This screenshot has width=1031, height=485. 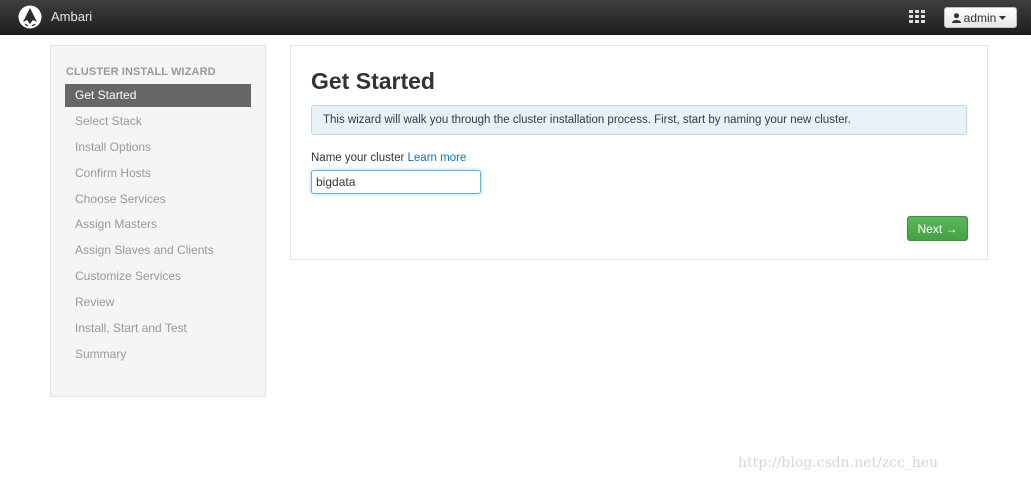 What do you see at coordinates (158, 95) in the screenshot?
I see `wizard-step-get-started: Get Started` at bounding box center [158, 95].